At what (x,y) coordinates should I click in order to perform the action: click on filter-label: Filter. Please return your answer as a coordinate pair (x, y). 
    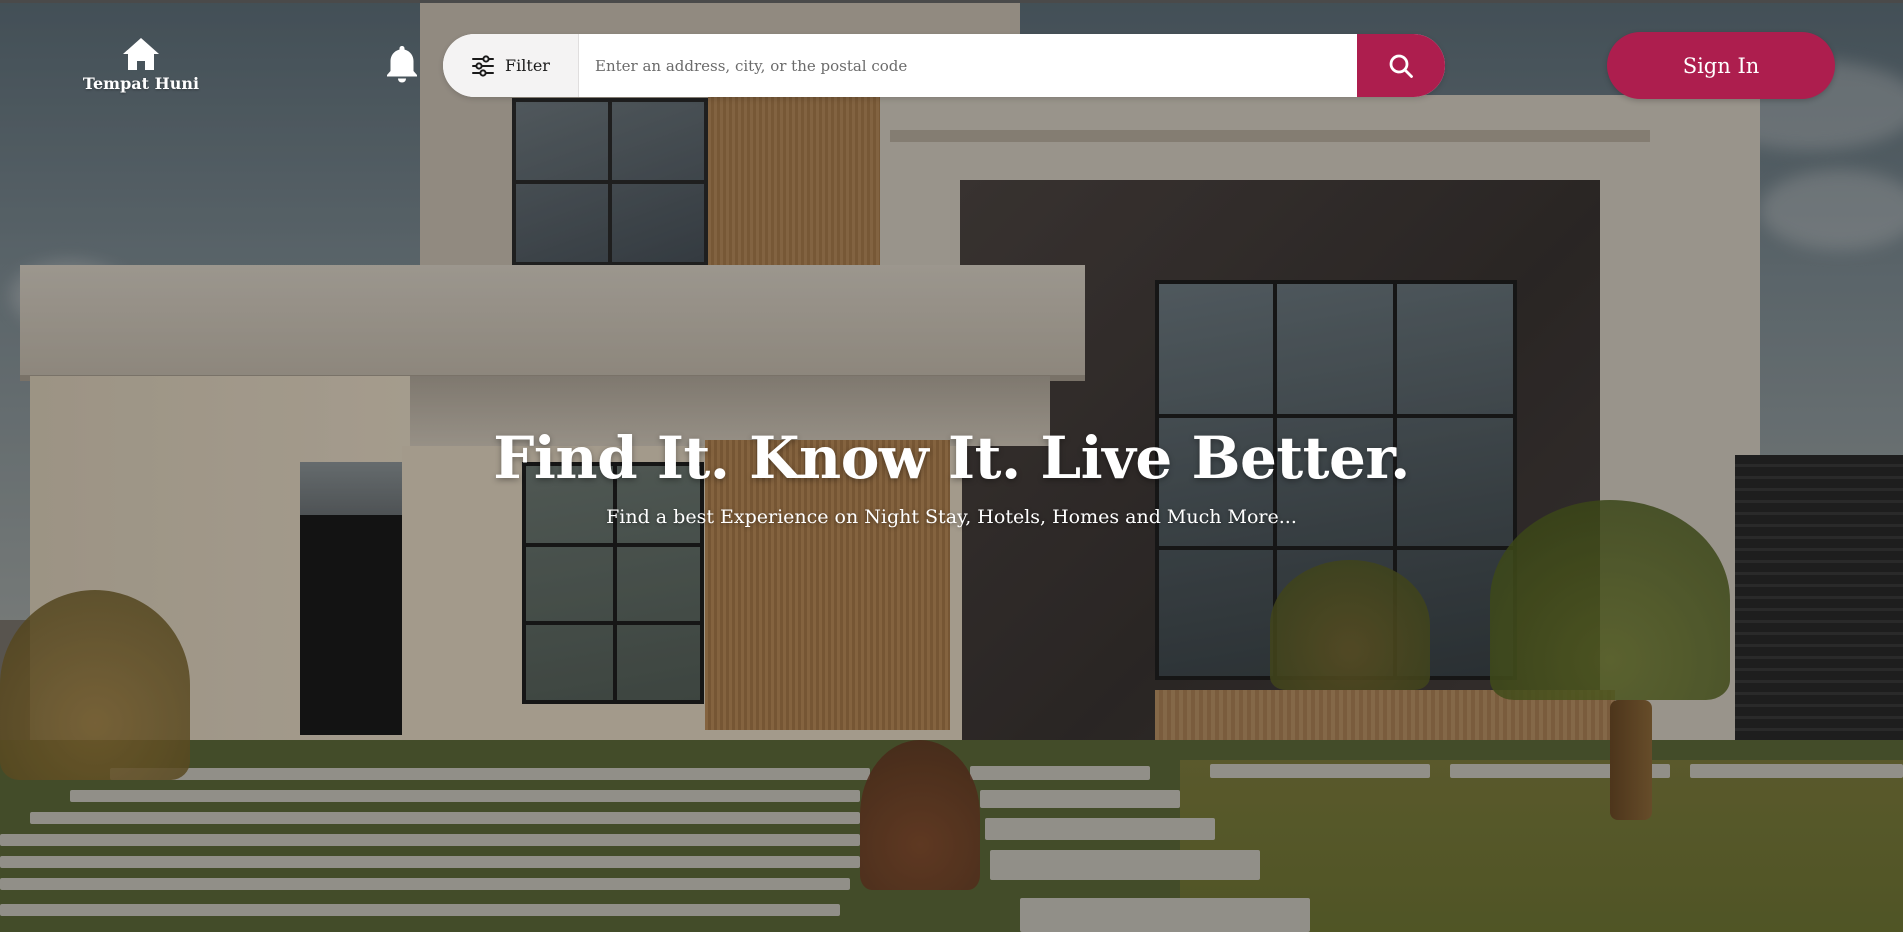
    Looking at the image, I should click on (527, 65).